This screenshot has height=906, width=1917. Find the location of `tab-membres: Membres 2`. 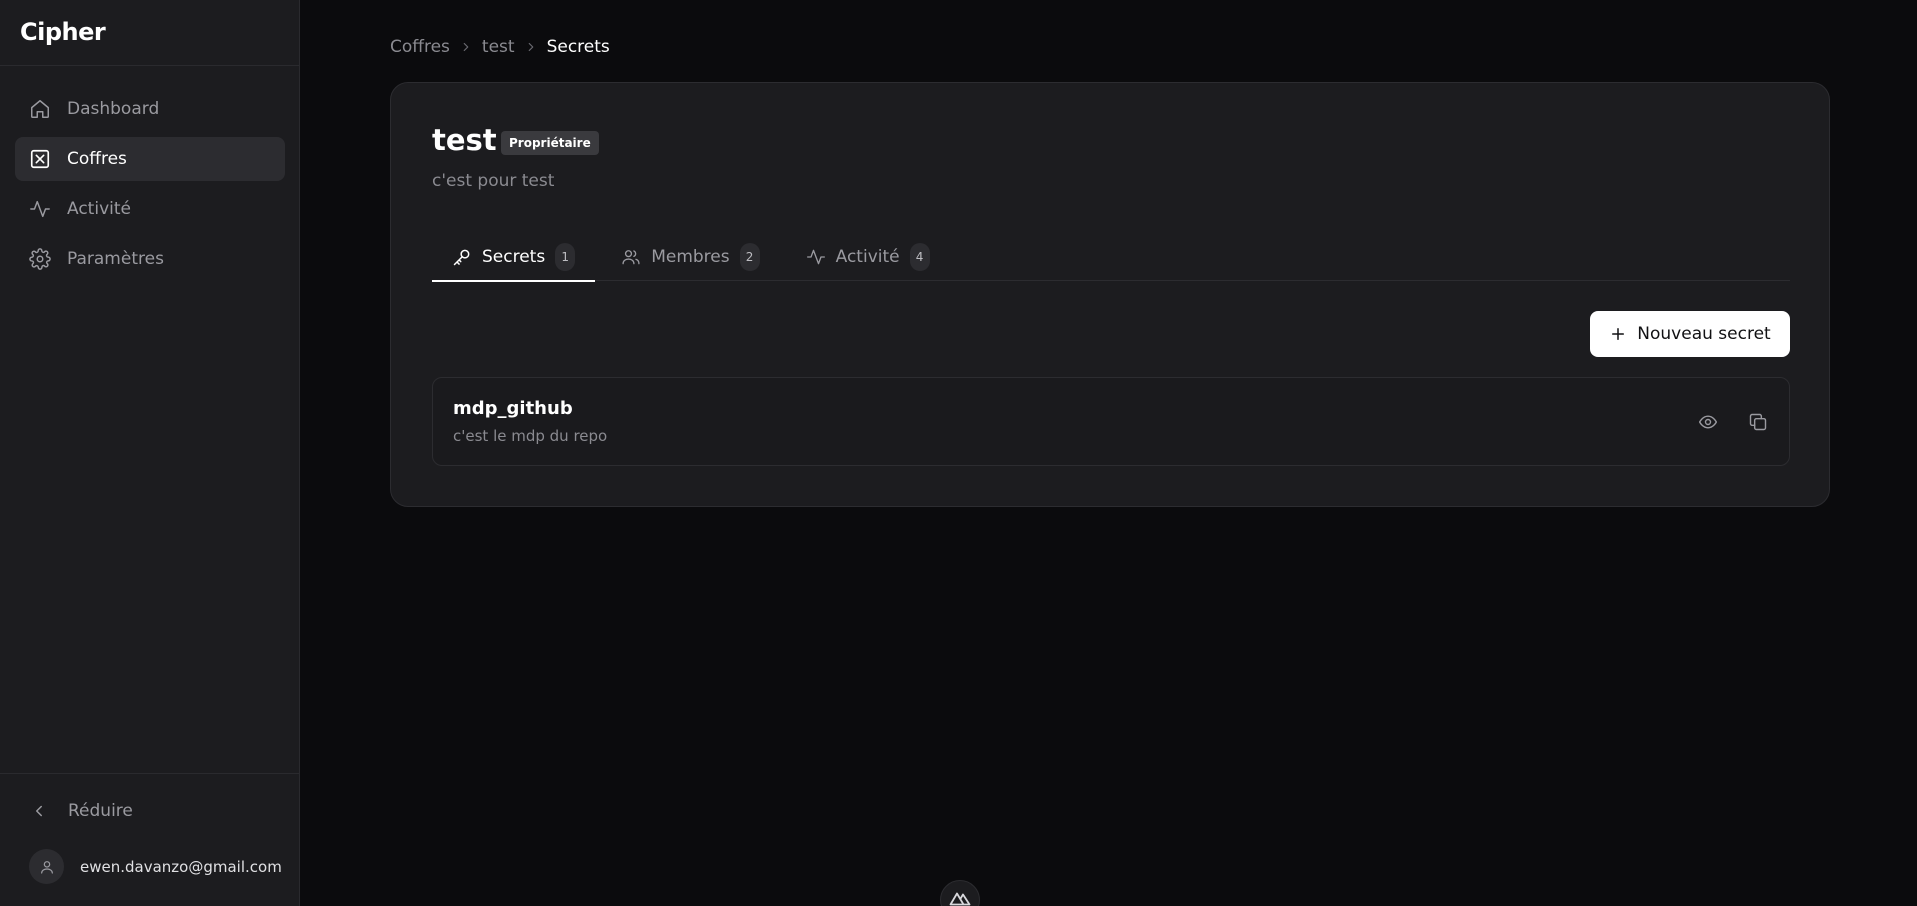

tab-membres: Membres 2 is located at coordinates (690, 257).